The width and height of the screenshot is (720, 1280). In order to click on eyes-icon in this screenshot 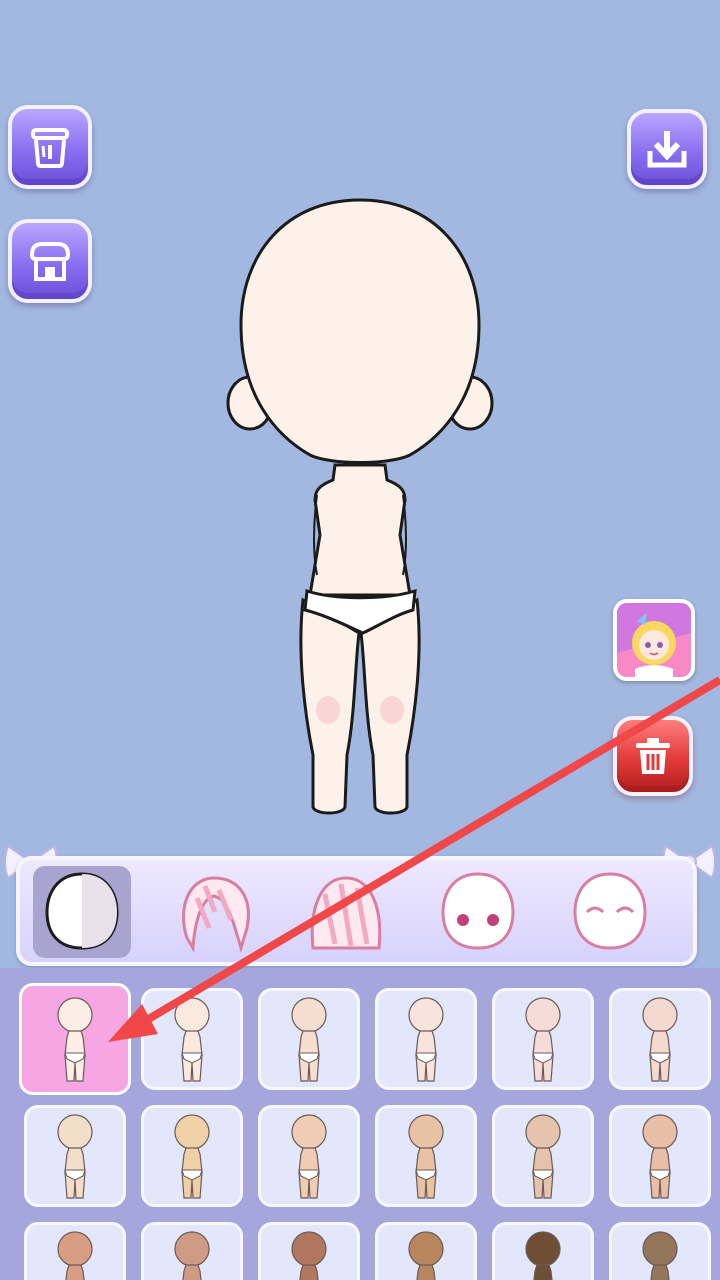, I will do `click(478, 911)`.